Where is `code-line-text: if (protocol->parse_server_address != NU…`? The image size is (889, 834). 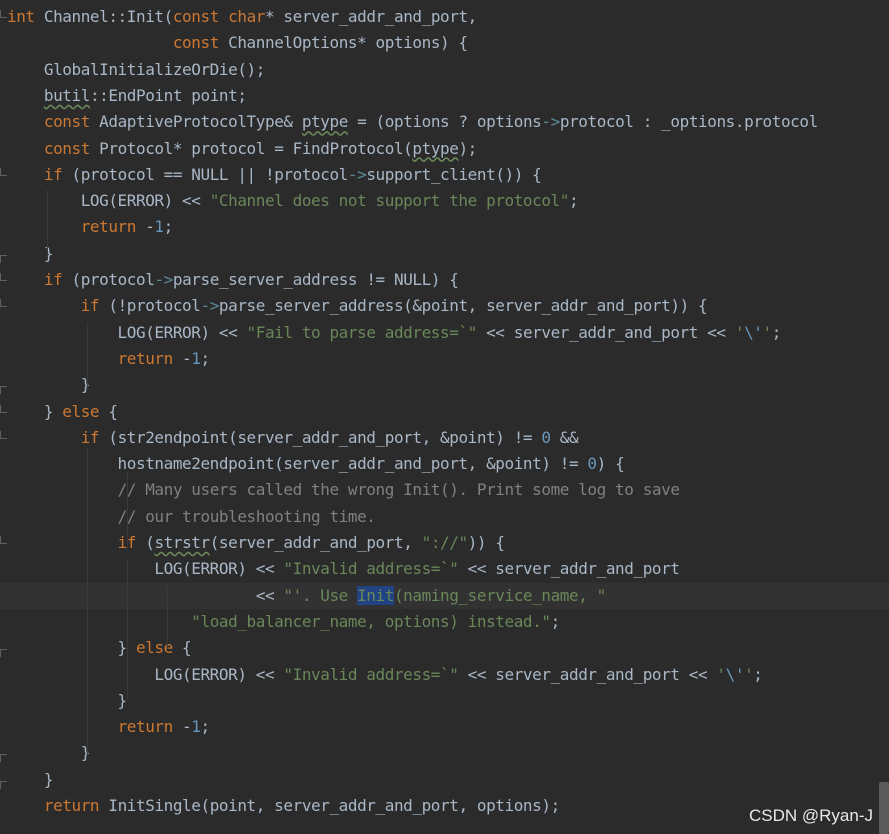 code-line-text: if (protocol->parse_server_address != NU… is located at coordinates (233, 280).